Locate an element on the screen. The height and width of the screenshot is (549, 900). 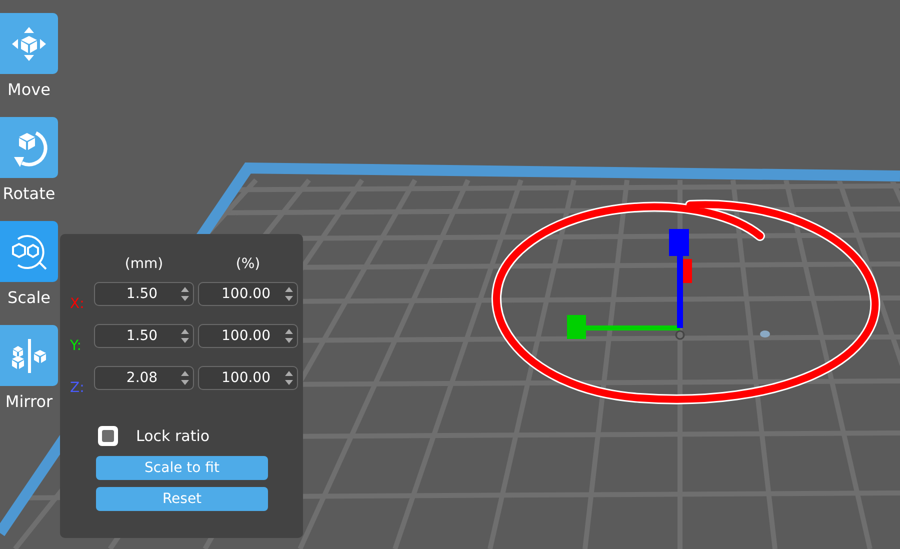
axis-label: Z: is located at coordinates (78, 388).